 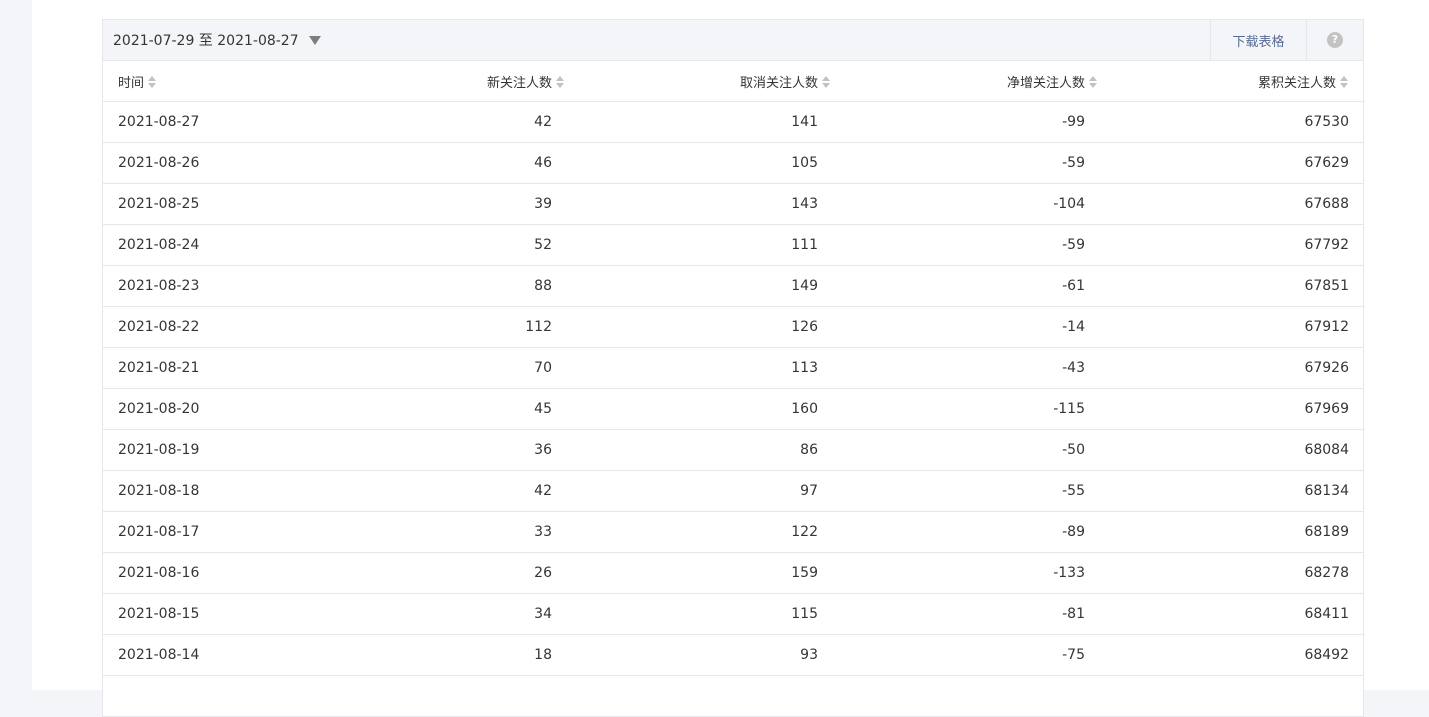 I want to click on cell-total-followers: 67792, so click(x=1230, y=245).